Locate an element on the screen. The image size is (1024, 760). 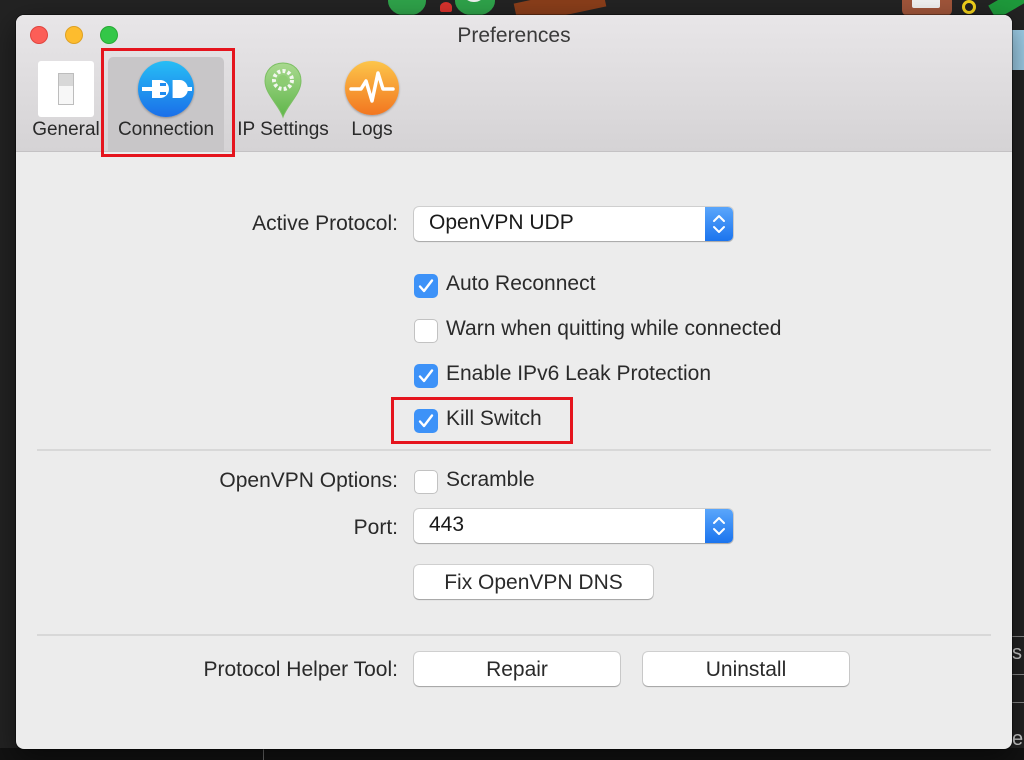
checkbox-label: Warn when quitting while connected is located at coordinates (614, 328).